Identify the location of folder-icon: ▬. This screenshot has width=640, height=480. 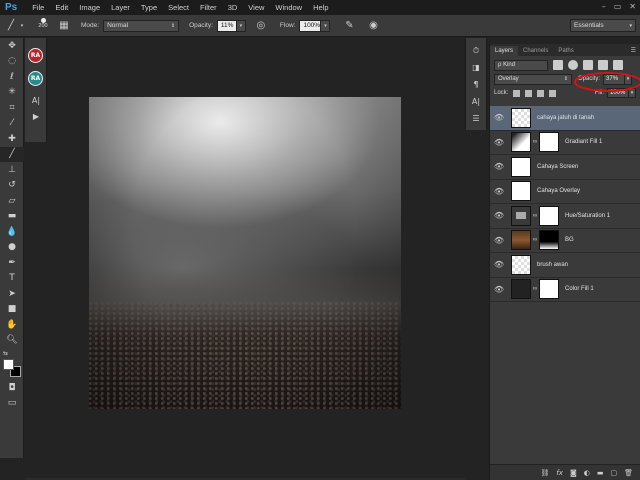
(600, 473).